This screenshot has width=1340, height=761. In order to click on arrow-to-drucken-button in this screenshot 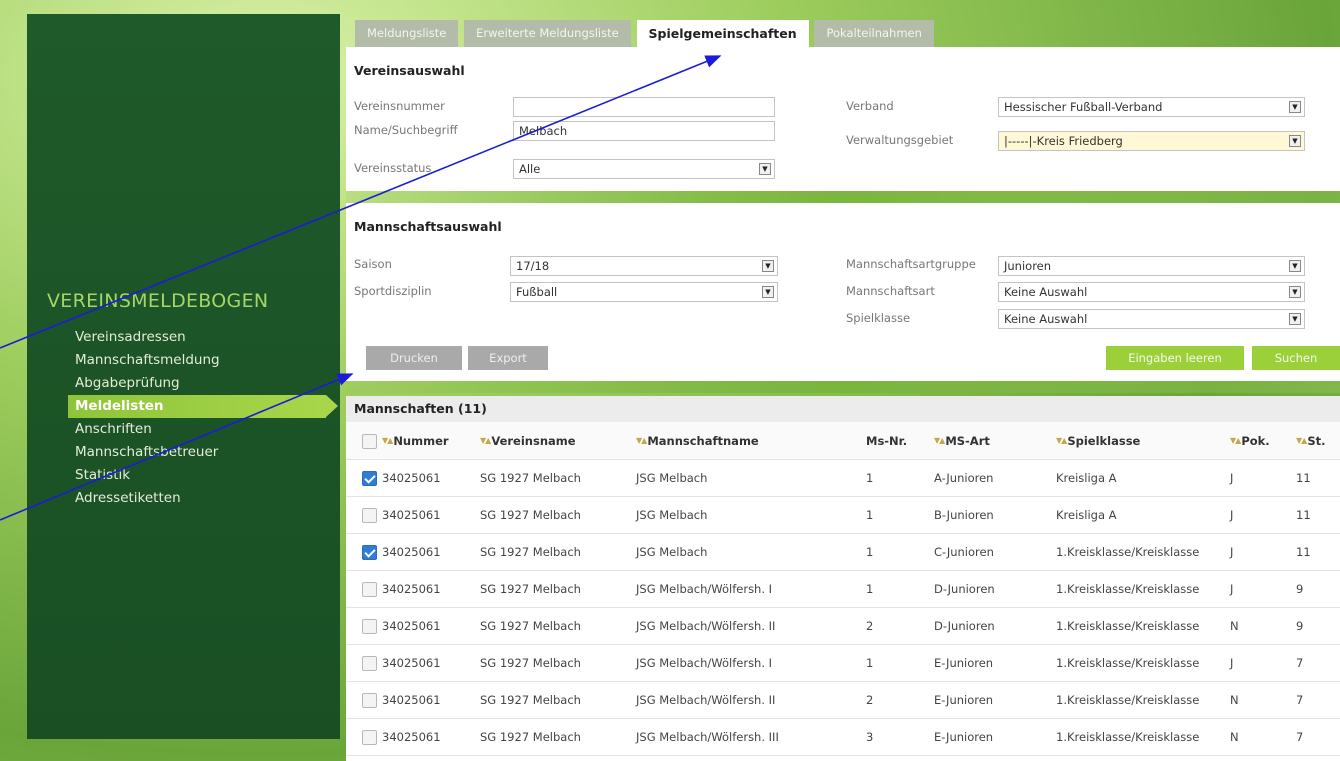, I will do `click(177, 447)`.